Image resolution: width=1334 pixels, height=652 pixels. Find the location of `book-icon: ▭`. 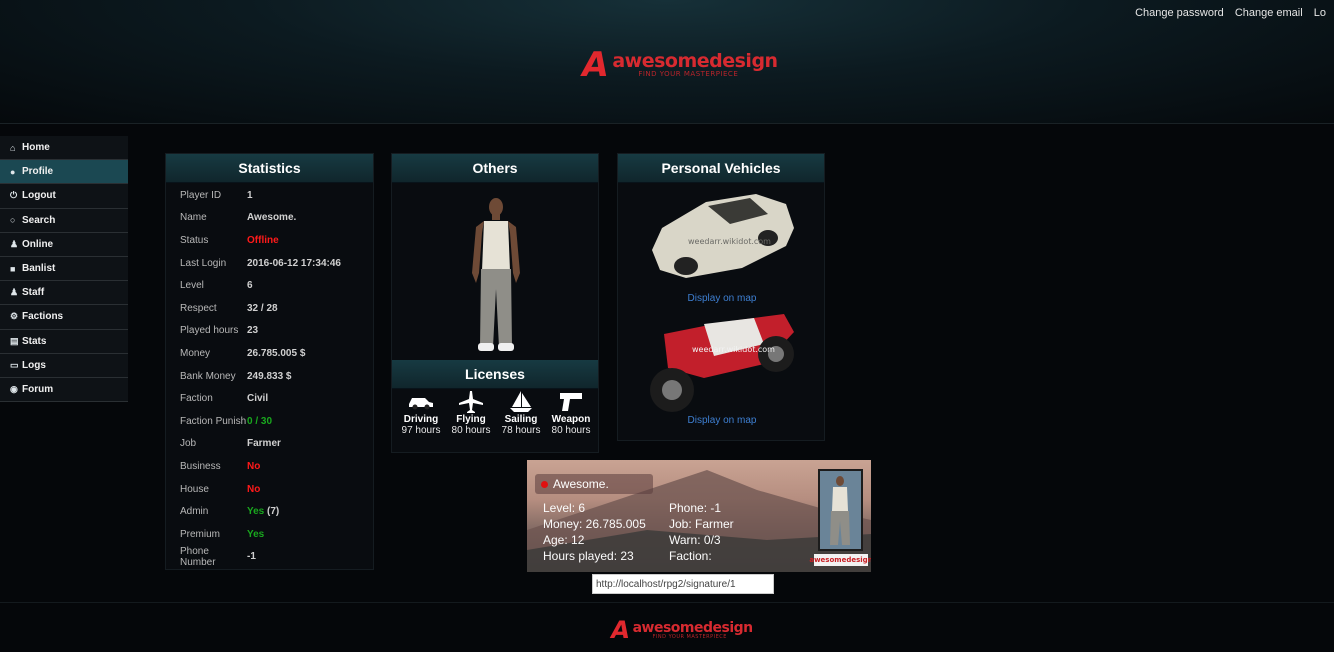

book-icon: ▭ is located at coordinates (14, 364).